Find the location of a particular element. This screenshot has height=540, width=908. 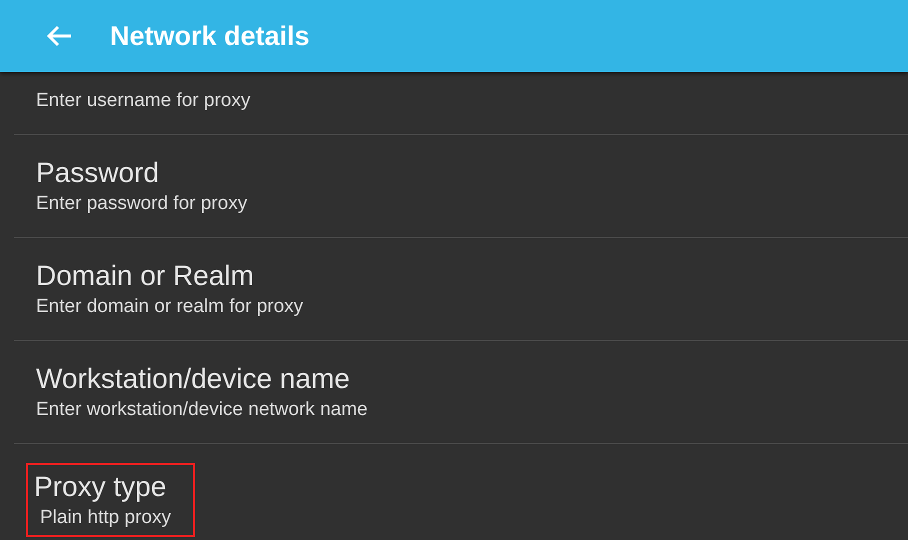

item-title: Proxy type is located at coordinates (101, 487).